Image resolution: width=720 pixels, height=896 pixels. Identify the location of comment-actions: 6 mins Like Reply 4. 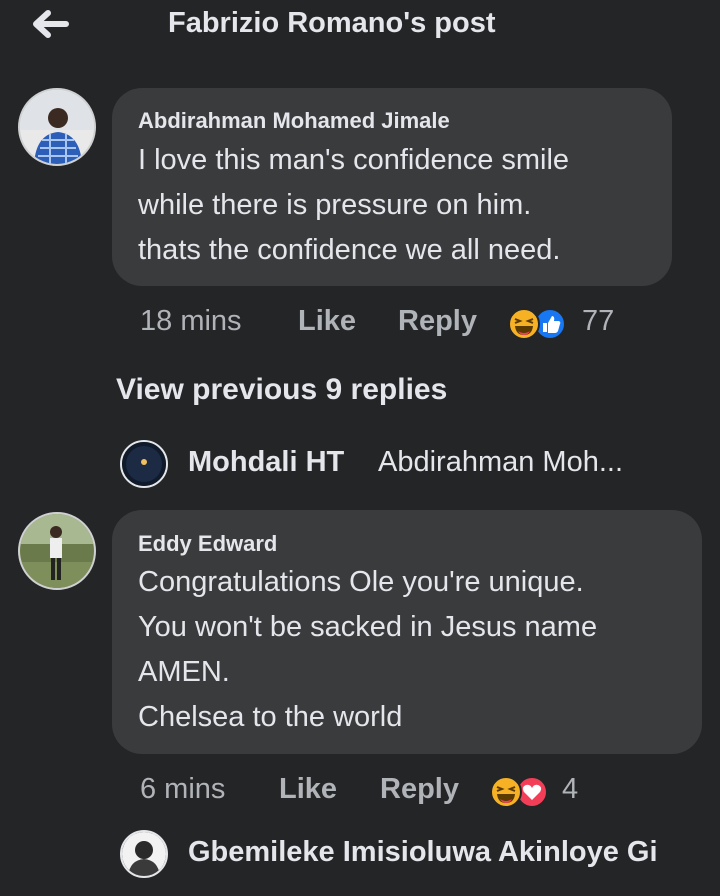
(418, 793).